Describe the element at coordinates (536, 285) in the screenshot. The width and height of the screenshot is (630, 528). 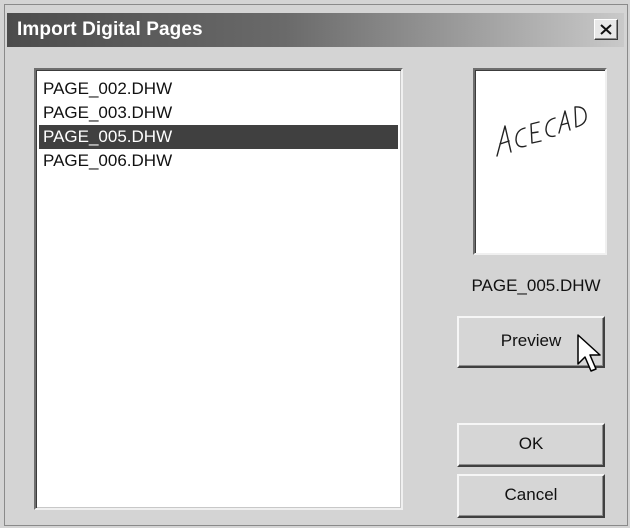
I see `preview-file-name: PAGE_005.DHW` at that location.